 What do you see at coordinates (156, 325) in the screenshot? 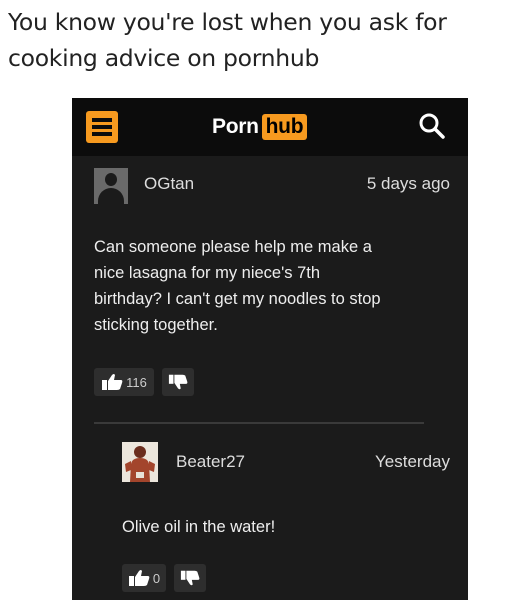
I see `comment-text-line: sticking together.` at bounding box center [156, 325].